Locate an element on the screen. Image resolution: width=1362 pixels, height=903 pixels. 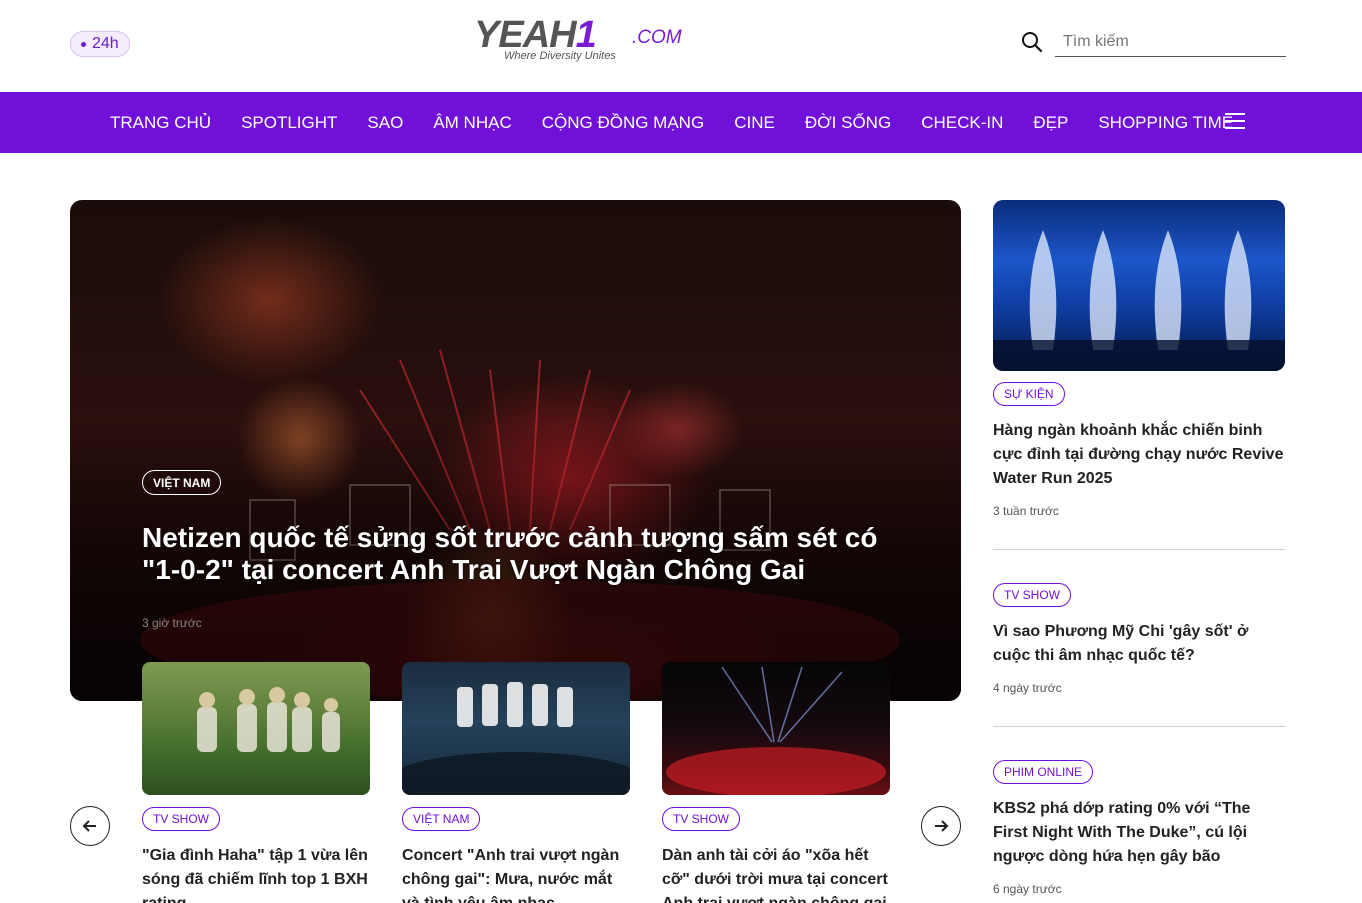
nav-item-shopping-time: SHOPPING TIME is located at coordinates (1165, 123).